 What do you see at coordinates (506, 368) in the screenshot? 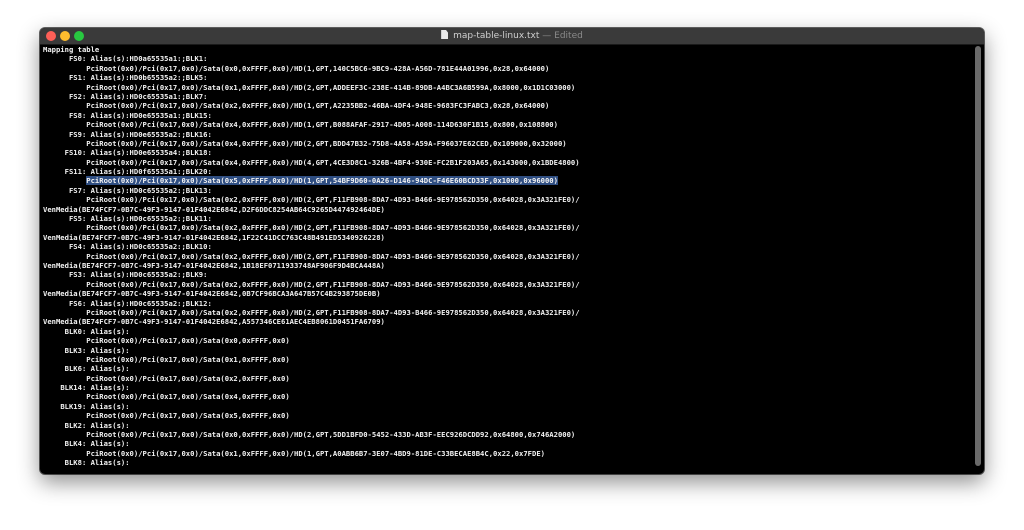
I see `text-line: BLK6: Alias(s):` at bounding box center [506, 368].